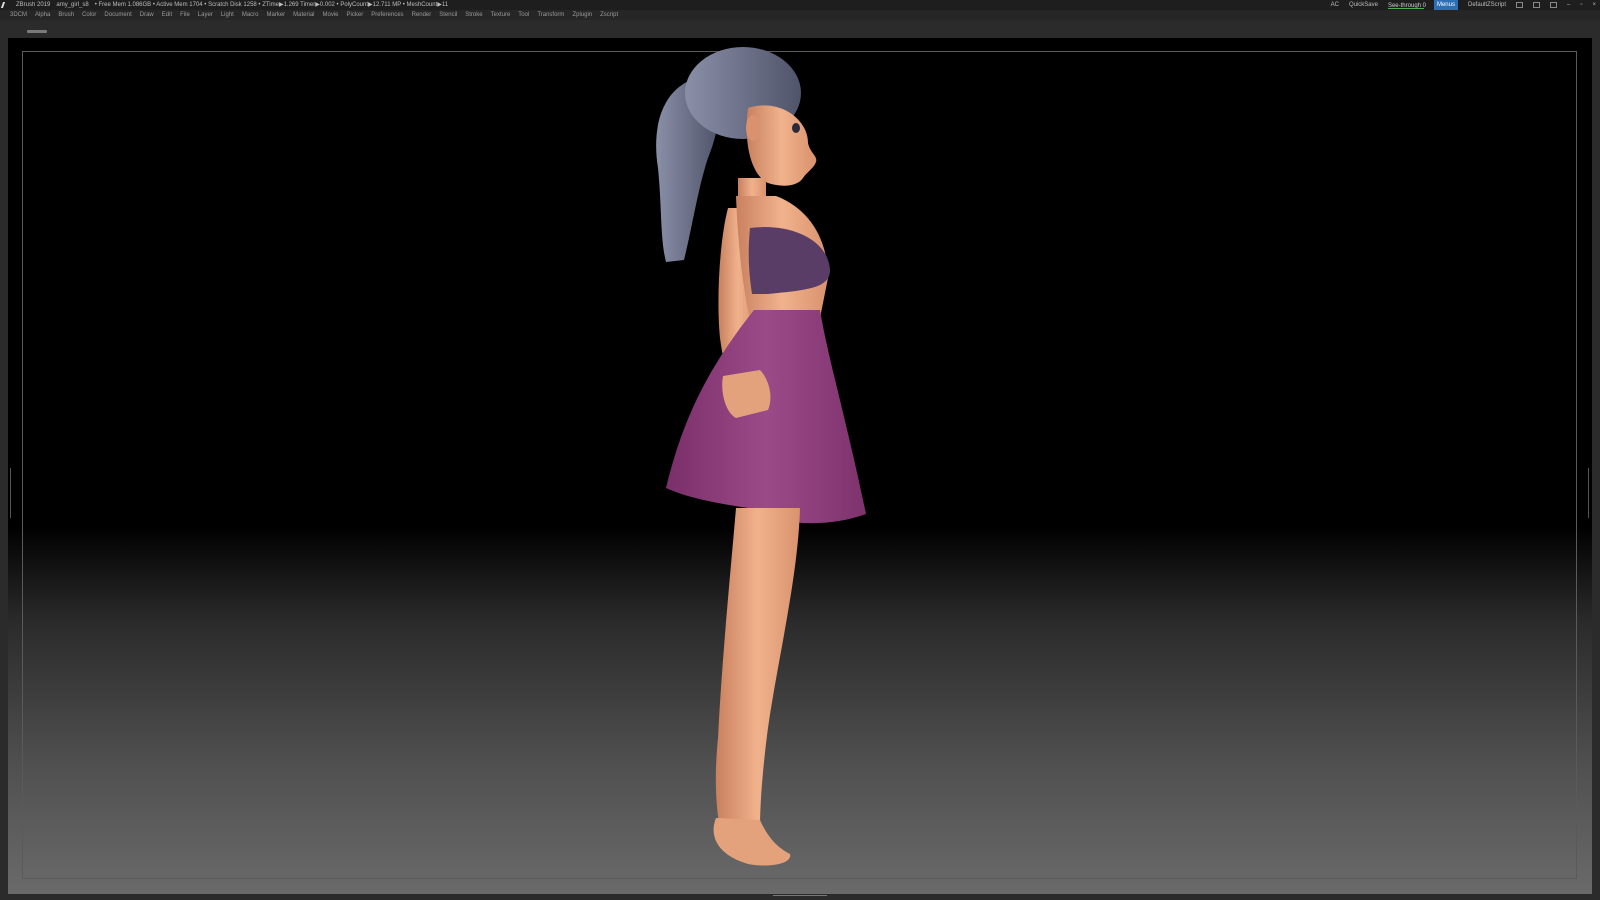 This screenshot has height=900, width=1600. I want to click on hand, so click(746, 394).